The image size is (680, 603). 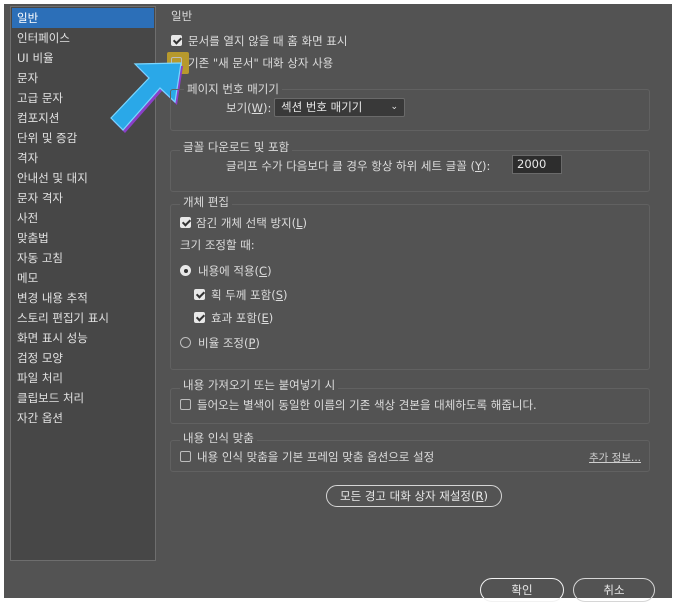 What do you see at coordinates (259, 385) in the screenshot?
I see `import-paste-title: 내용 가져오기 또는 붙여넣기 시` at bounding box center [259, 385].